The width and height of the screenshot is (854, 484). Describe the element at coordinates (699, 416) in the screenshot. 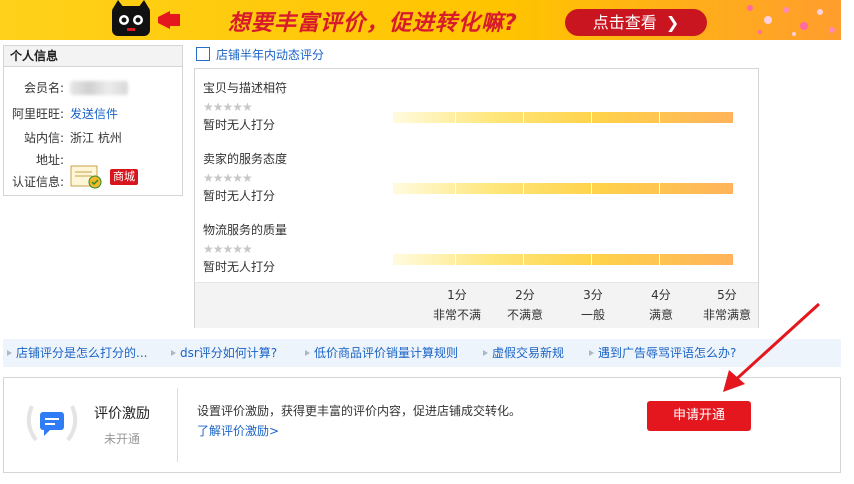

I see `apply-button: 申请开通` at that location.